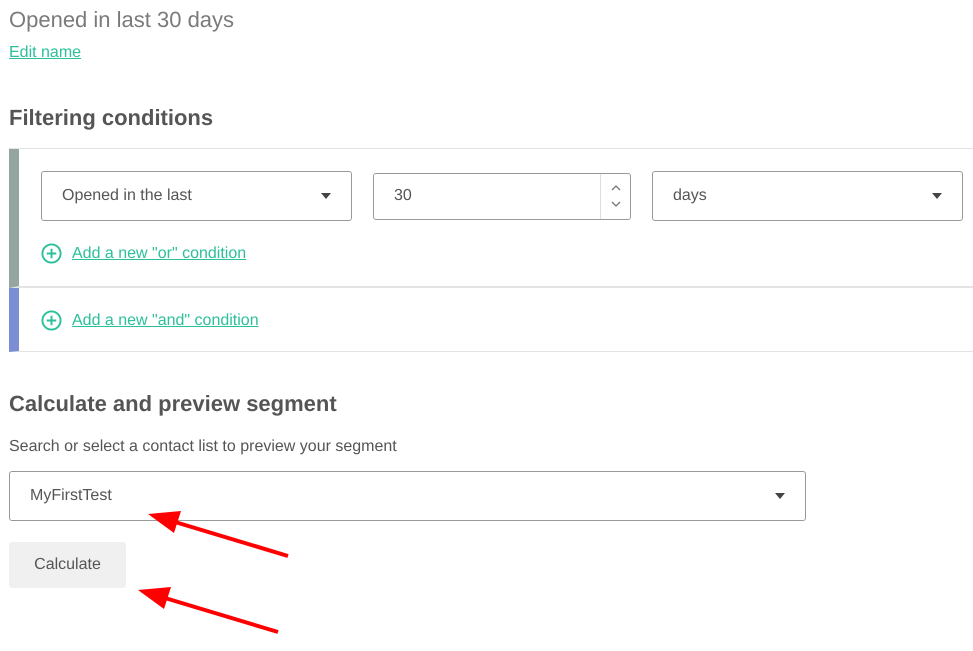 The height and width of the screenshot is (651, 973). What do you see at coordinates (807, 196) in the screenshot?
I see `unit-select: days` at bounding box center [807, 196].